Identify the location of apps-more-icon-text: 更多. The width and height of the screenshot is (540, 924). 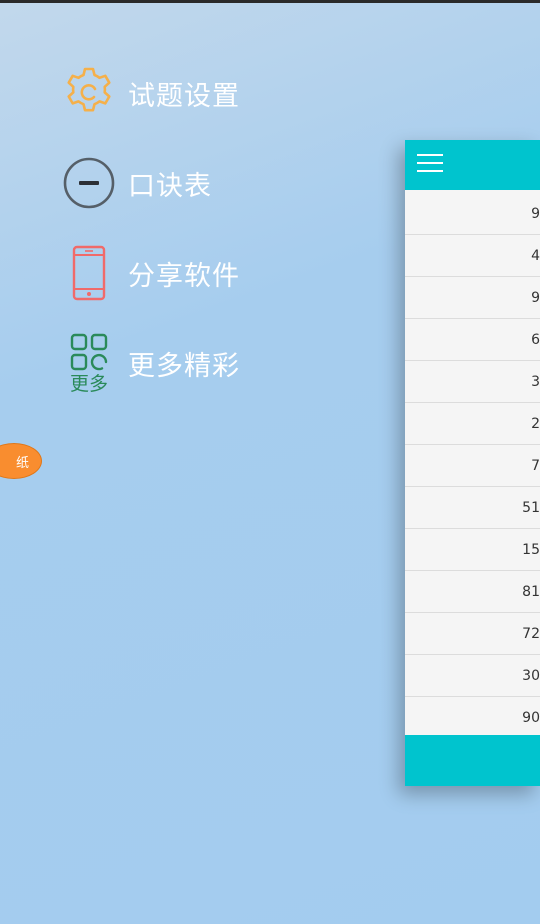
(89, 383).